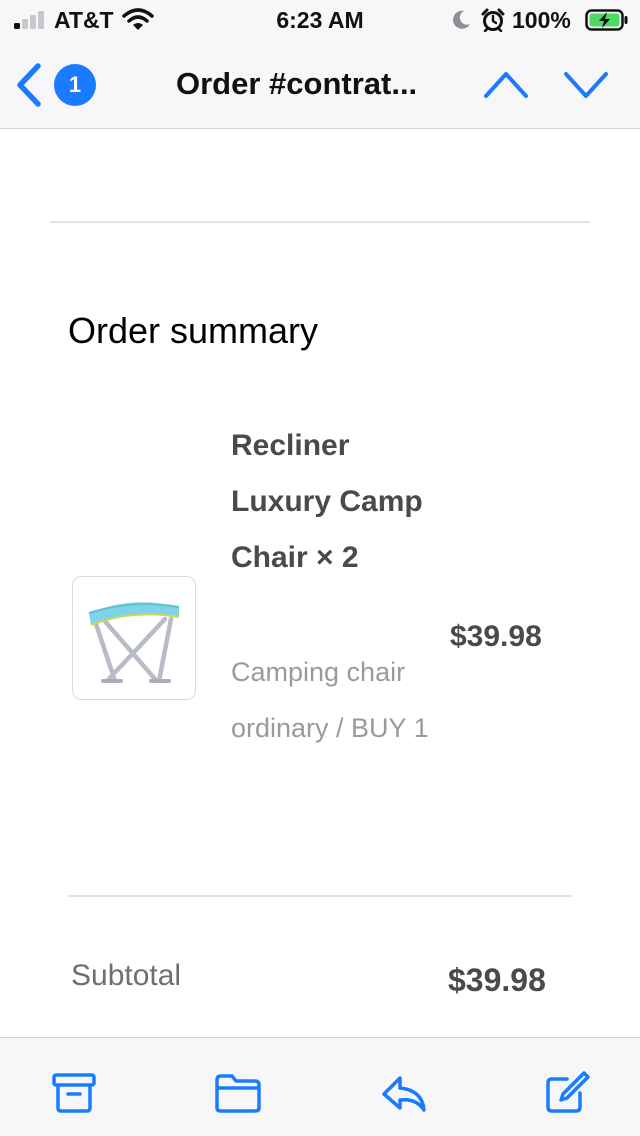  Describe the element at coordinates (330, 700) in the screenshot. I see `product-variant: Camping chair ordinary / BUY 1` at that location.